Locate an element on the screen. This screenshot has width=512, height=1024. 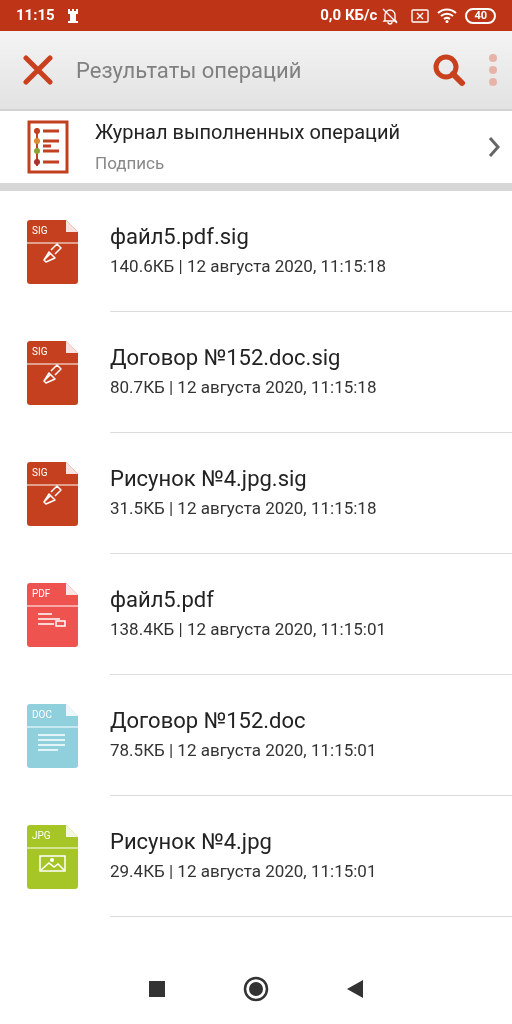
more-icon is located at coordinates (493, 70).